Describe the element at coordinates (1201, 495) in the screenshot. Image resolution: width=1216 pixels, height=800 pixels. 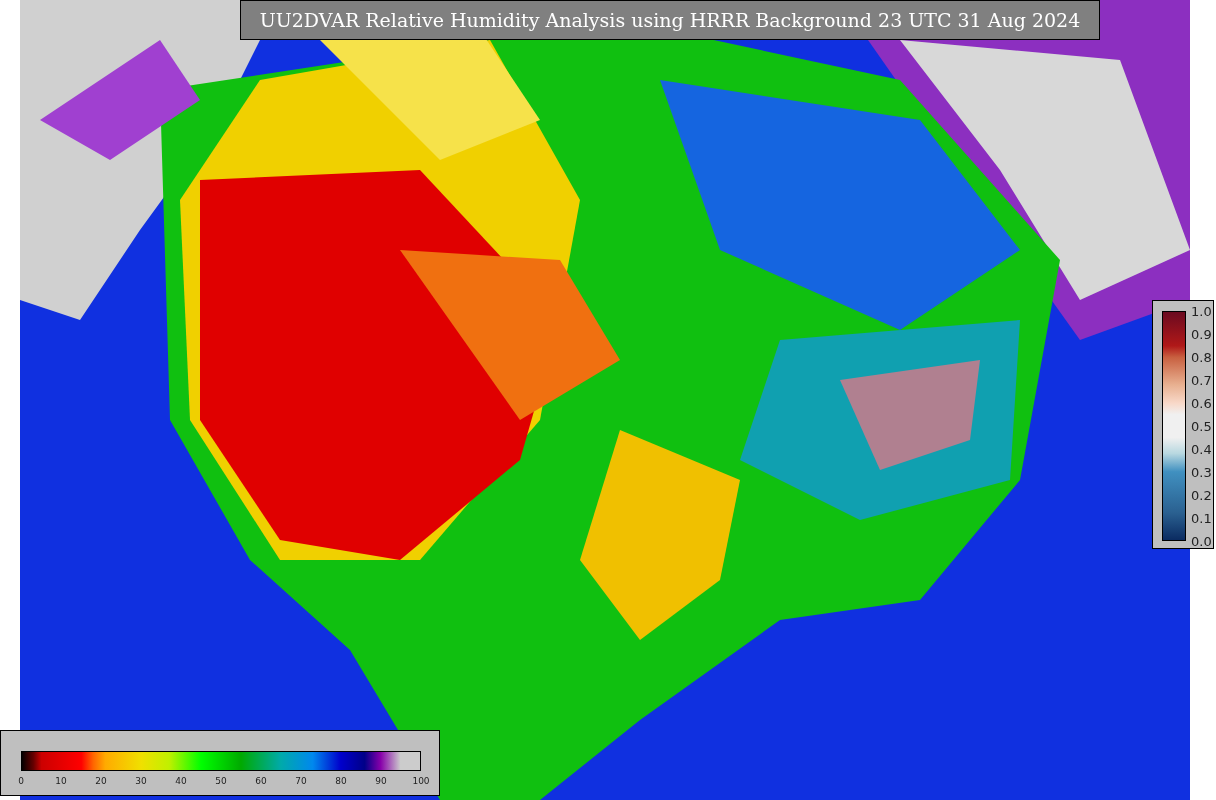
I see `colorbar-tick-label: 0.2` at that location.